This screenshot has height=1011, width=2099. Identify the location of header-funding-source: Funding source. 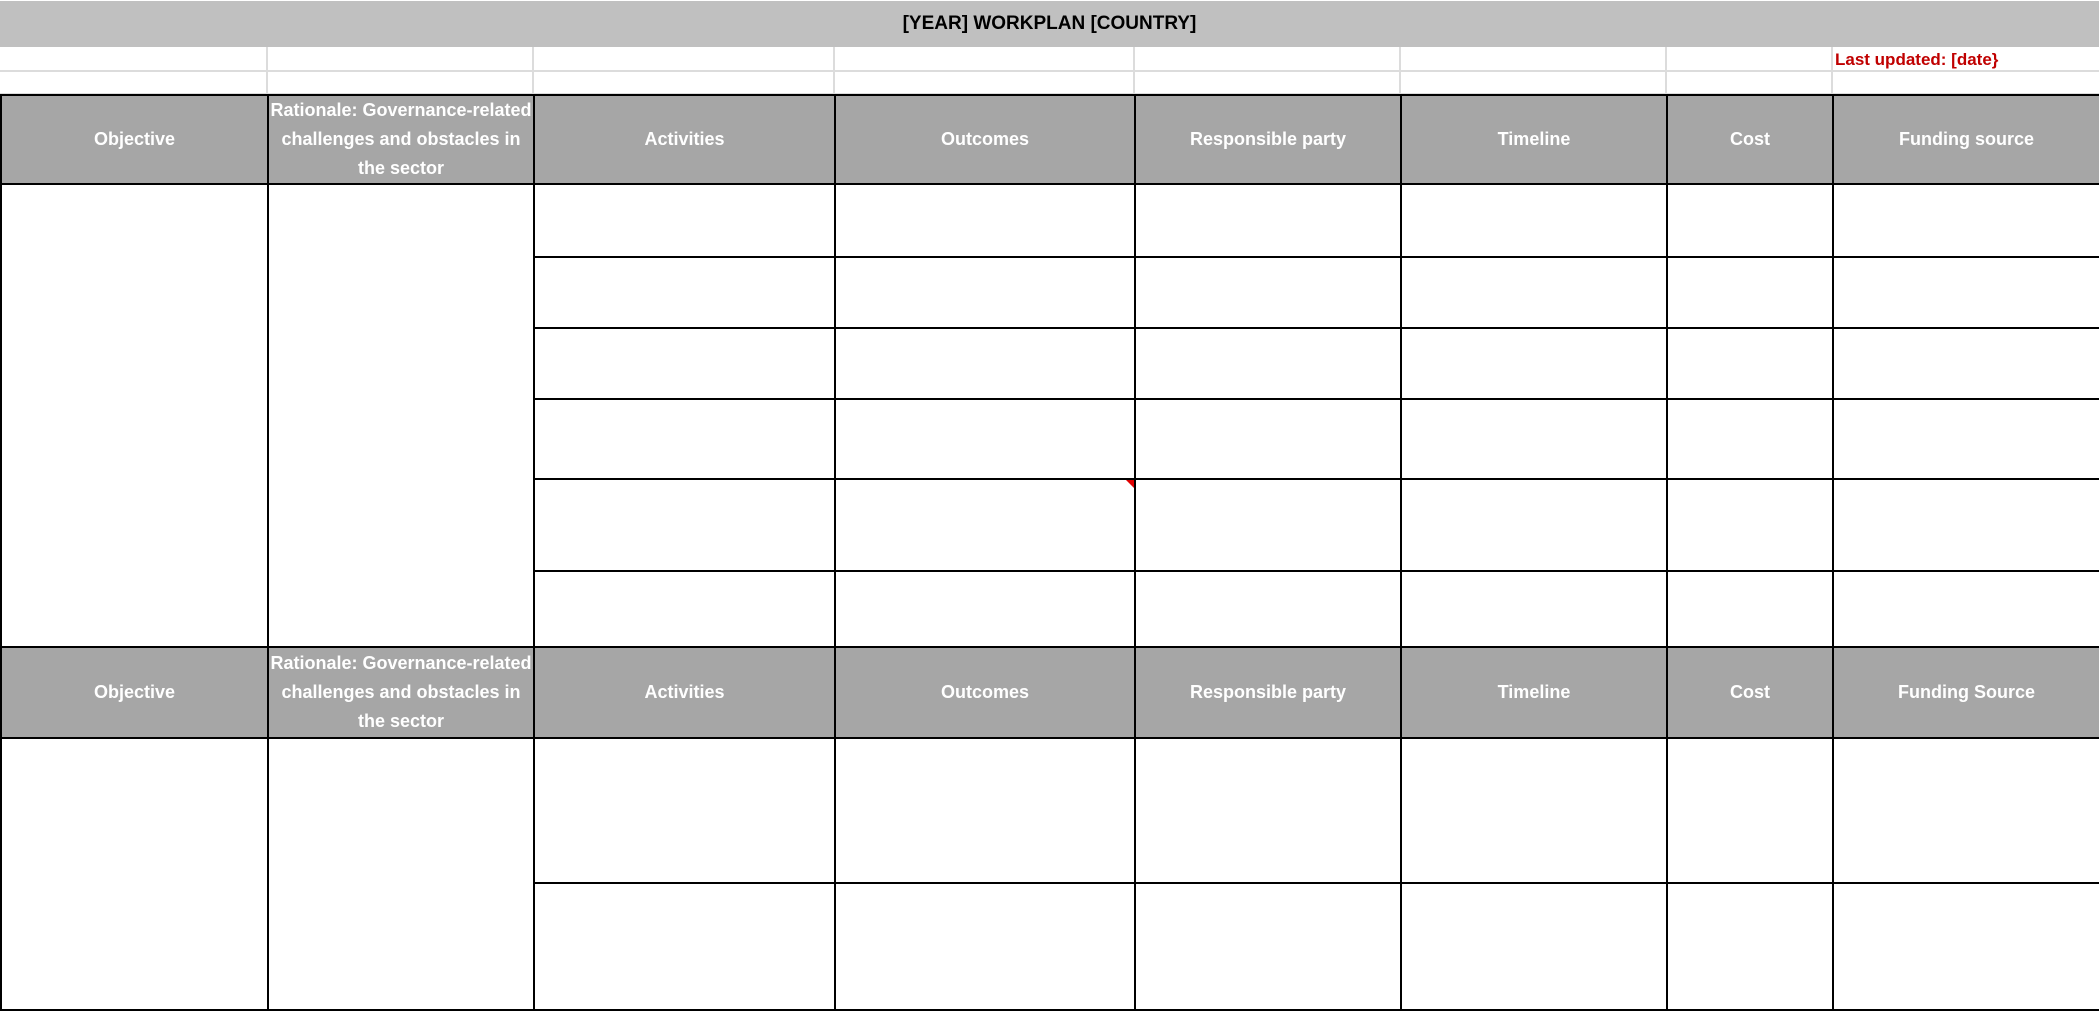
(1965, 139).